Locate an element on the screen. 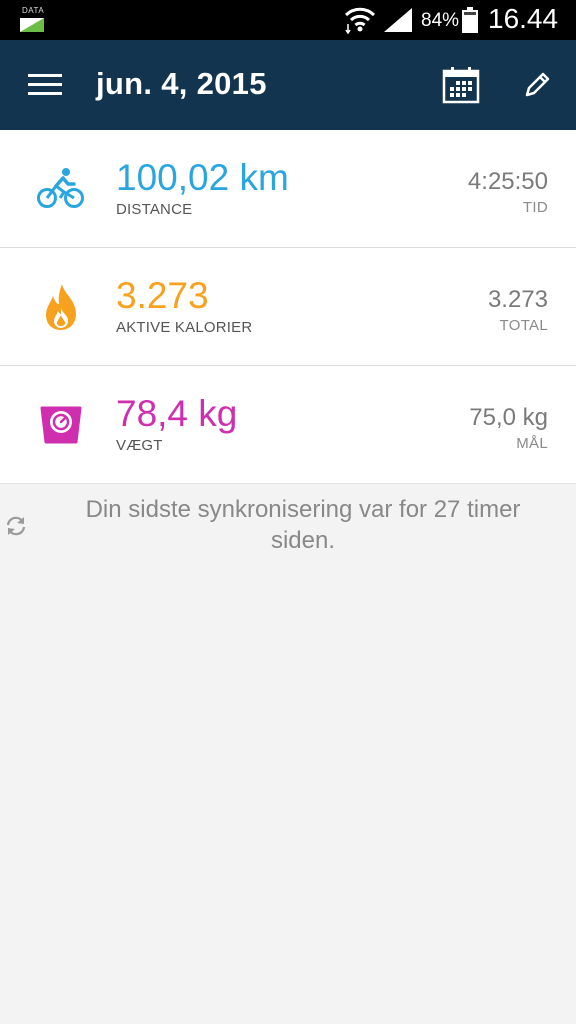 This screenshot has height=1024, width=576. edit-button is located at coordinates (537, 85).